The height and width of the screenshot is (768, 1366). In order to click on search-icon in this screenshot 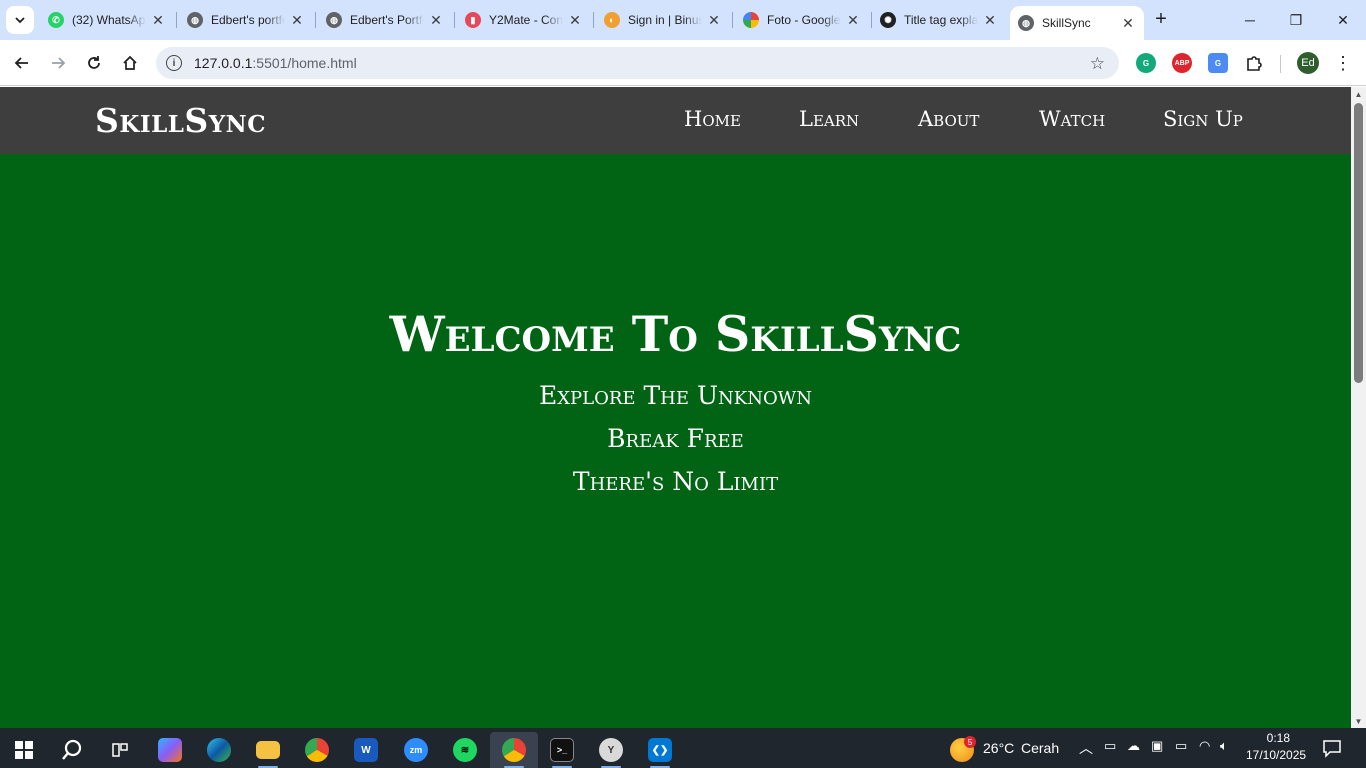, I will do `click(72, 749)`.